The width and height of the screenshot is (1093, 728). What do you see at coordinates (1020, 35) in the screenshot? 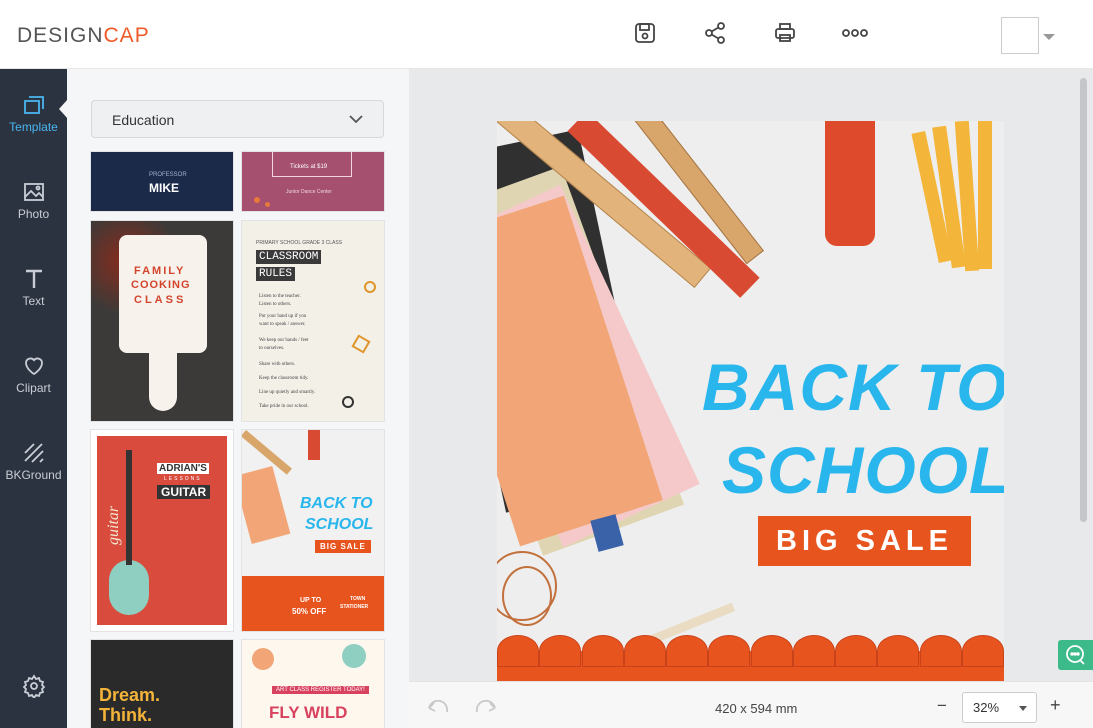
I see `avatar` at bounding box center [1020, 35].